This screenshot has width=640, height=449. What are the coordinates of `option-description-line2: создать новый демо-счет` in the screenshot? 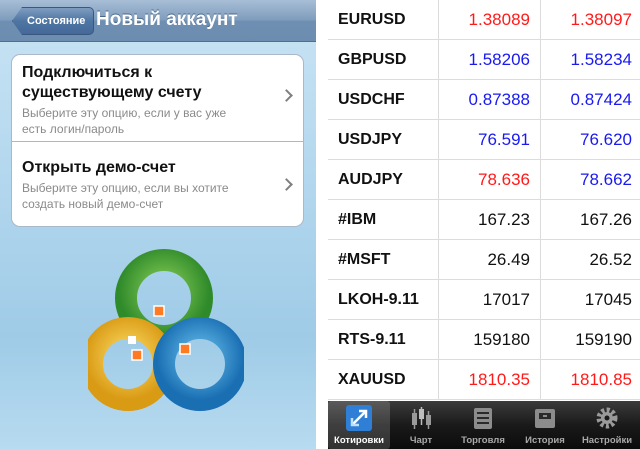 It's located at (93, 204).